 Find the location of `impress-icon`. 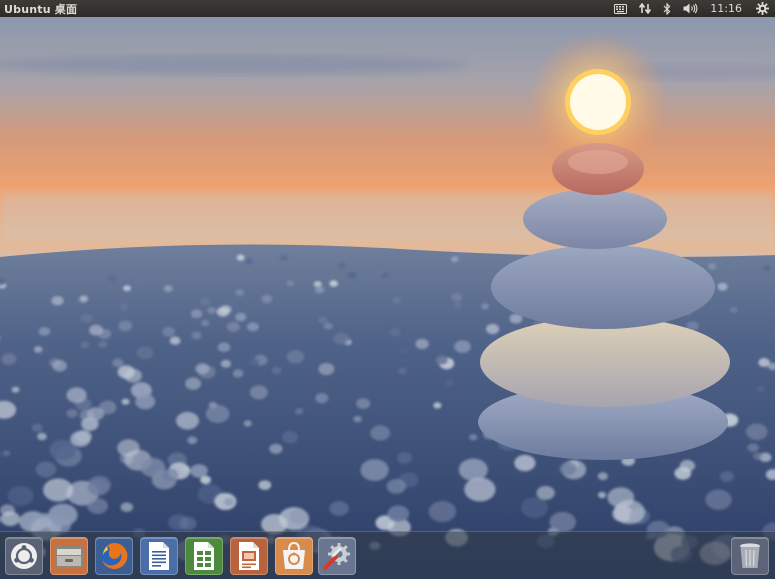

impress-icon is located at coordinates (249, 556).